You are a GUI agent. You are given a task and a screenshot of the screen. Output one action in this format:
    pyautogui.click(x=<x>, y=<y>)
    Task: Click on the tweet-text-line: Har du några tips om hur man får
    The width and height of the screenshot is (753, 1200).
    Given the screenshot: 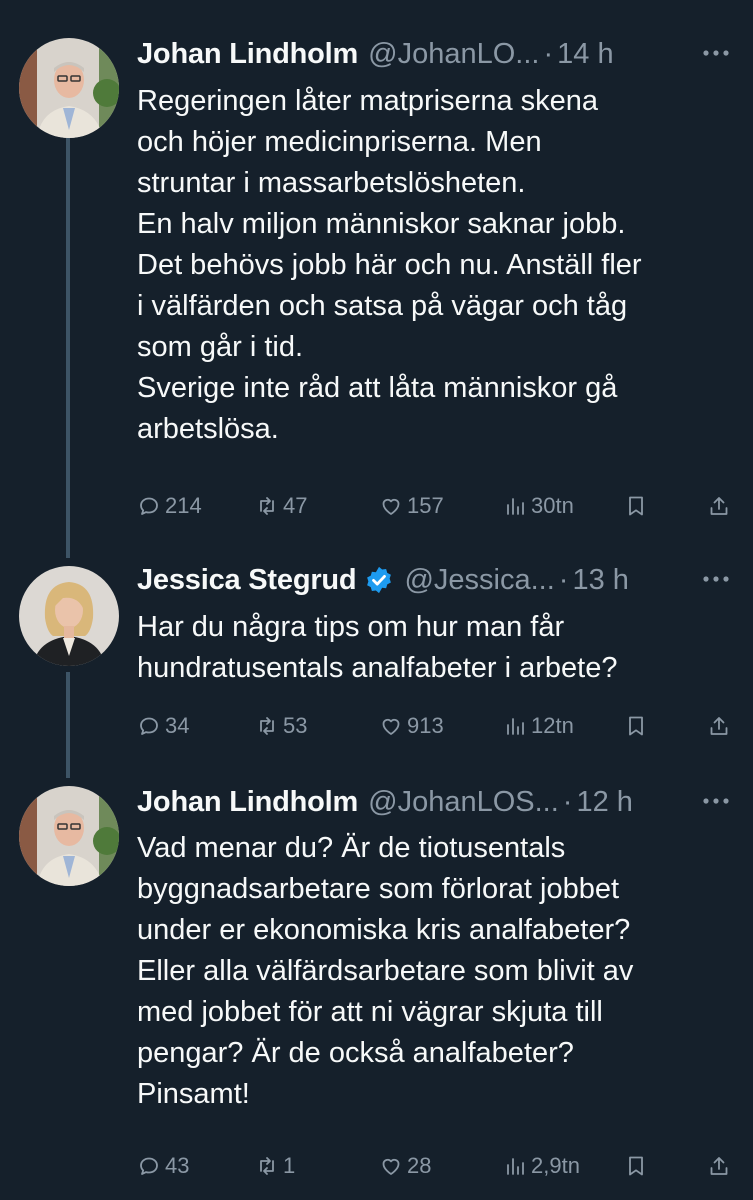 What is the action you would take?
    pyautogui.click(x=351, y=627)
    